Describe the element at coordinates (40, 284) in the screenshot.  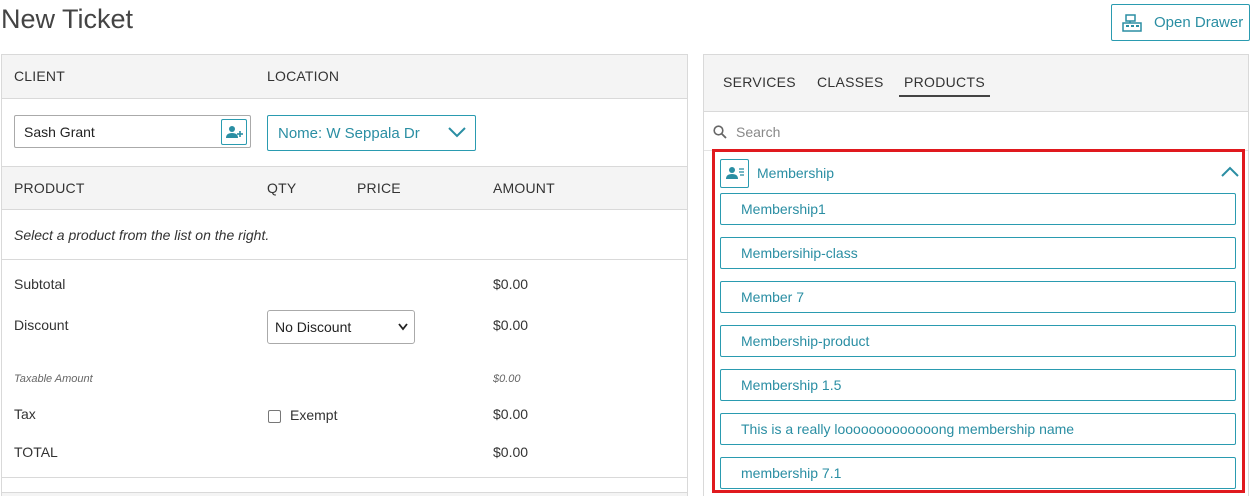
I see `subtotal-label: Subtotal` at that location.